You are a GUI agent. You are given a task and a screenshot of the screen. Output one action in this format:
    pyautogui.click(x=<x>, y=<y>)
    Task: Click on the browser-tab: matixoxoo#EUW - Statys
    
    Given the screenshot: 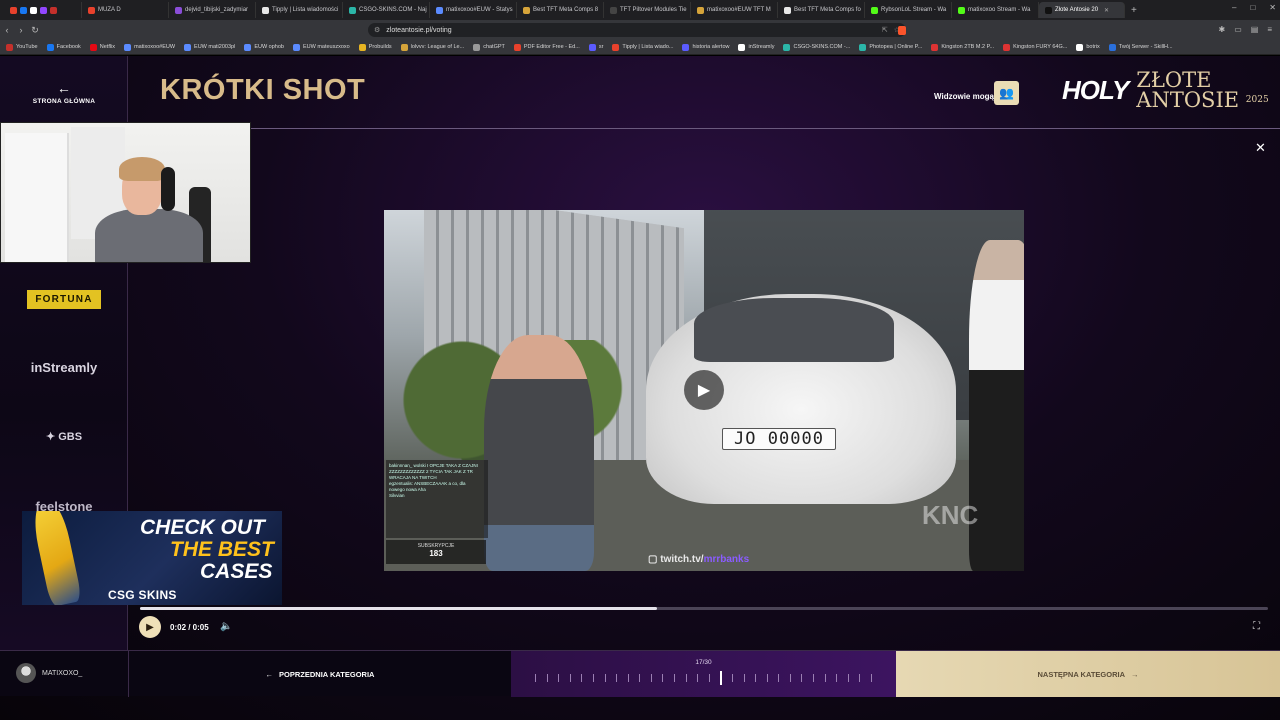 What is the action you would take?
    pyautogui.click(x=473, y=10)
    